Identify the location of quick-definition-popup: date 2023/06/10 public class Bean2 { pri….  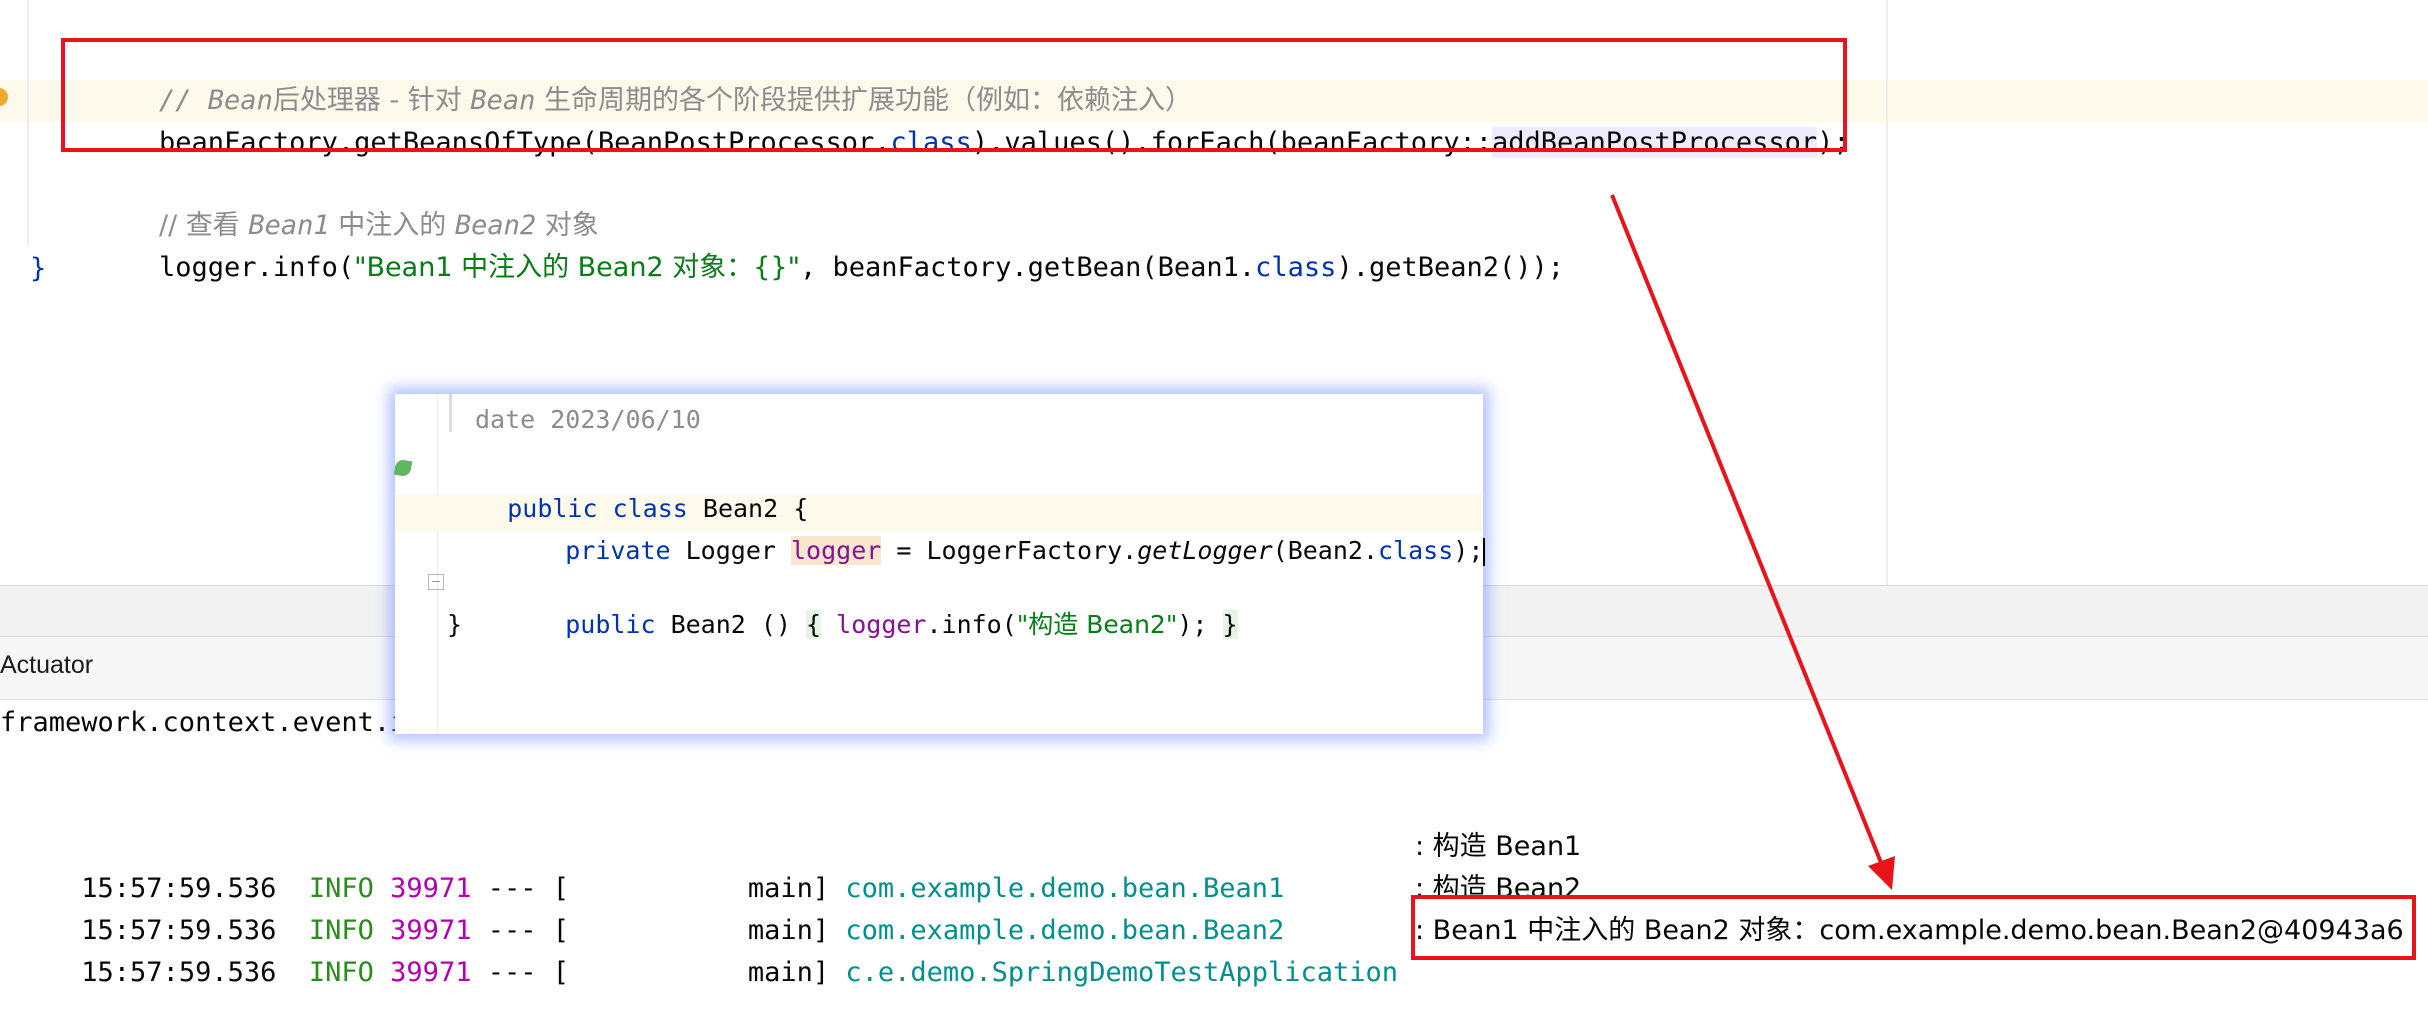
(939, 564).